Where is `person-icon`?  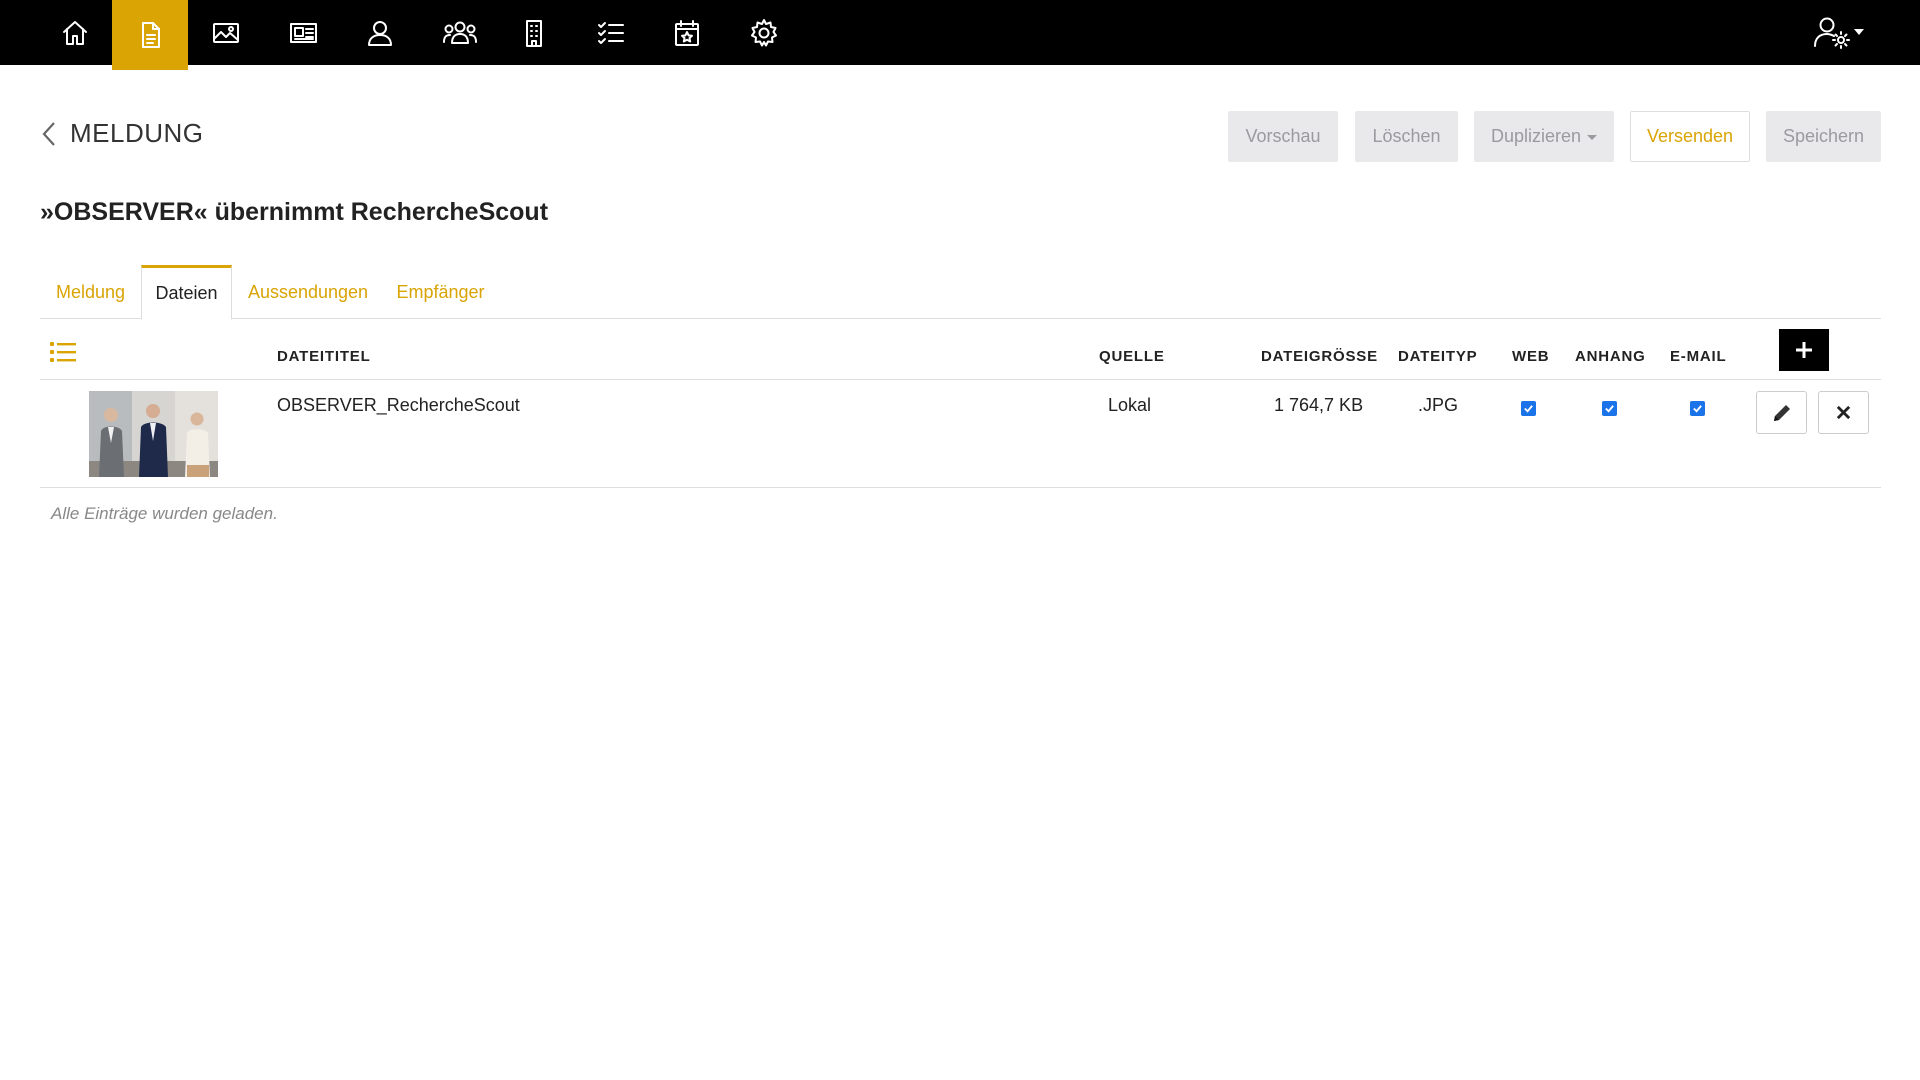
person-icon is located at coordinates (380, 33).